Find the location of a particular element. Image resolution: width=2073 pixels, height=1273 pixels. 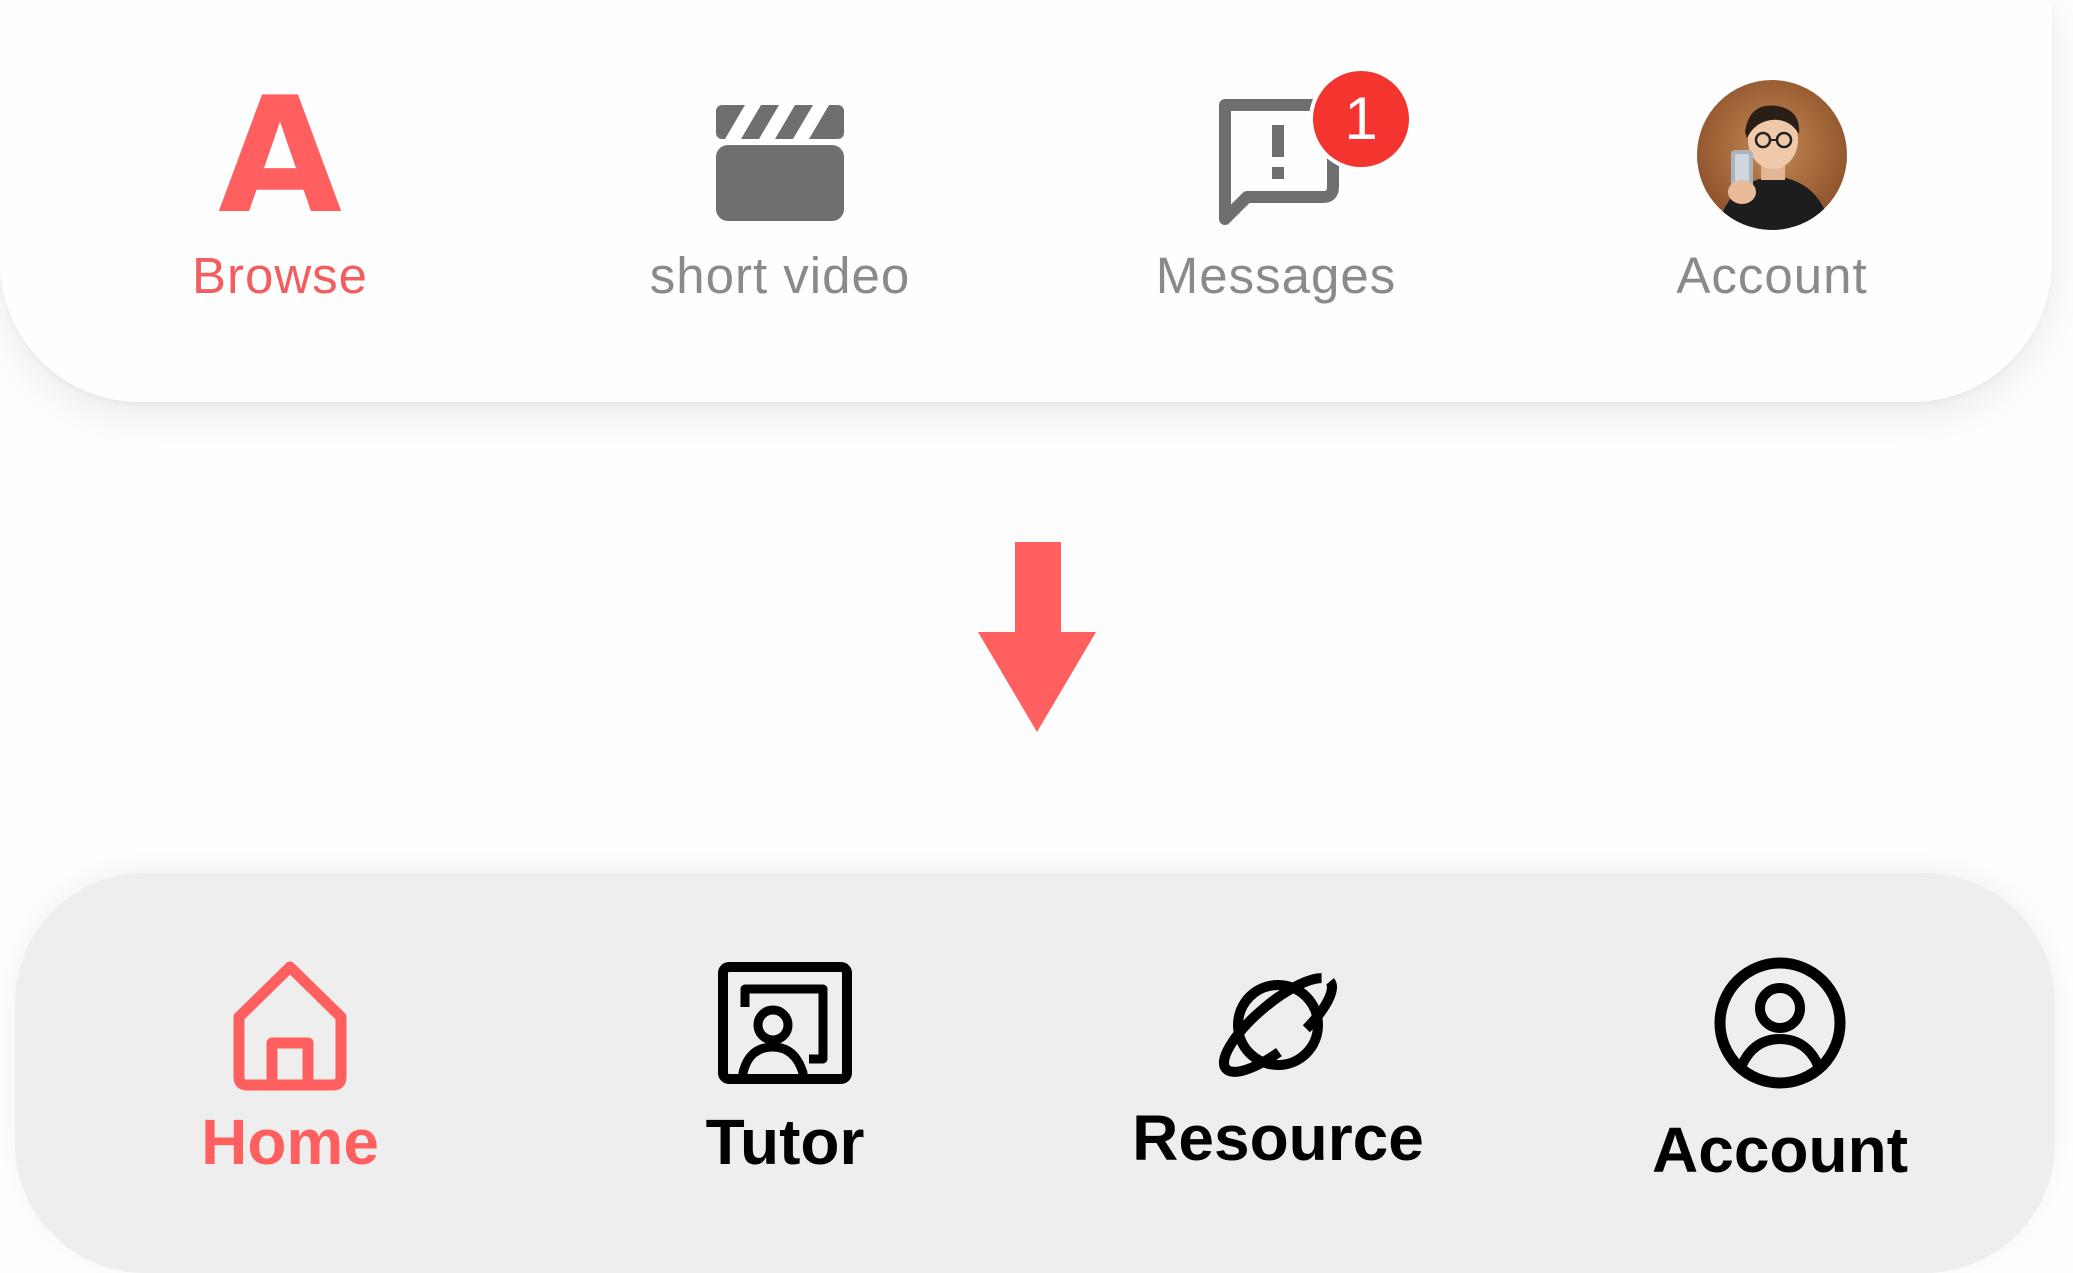

tab-browse-label: Browse is located at coordinates (280, 275).